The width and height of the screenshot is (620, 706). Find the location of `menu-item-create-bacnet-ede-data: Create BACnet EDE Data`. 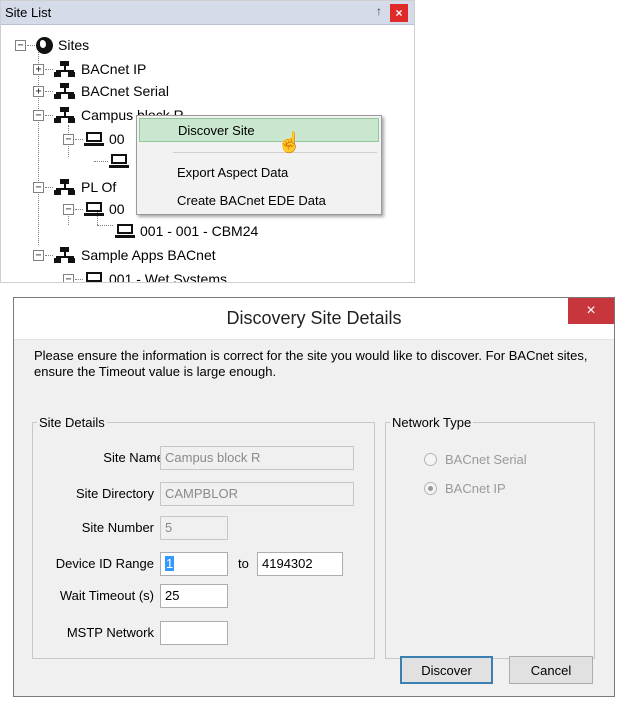

menu-item-create-bacnet-ede-data: Create BACnet EDE Data is located at coordinates (259, 200).